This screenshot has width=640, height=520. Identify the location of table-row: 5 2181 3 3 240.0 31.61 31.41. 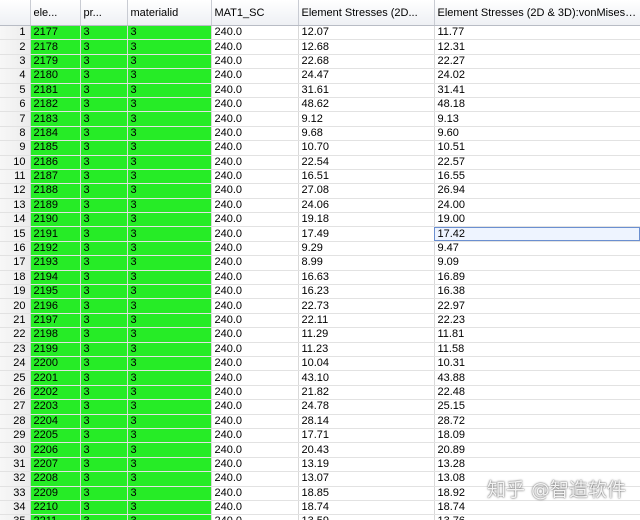
(320, 90).